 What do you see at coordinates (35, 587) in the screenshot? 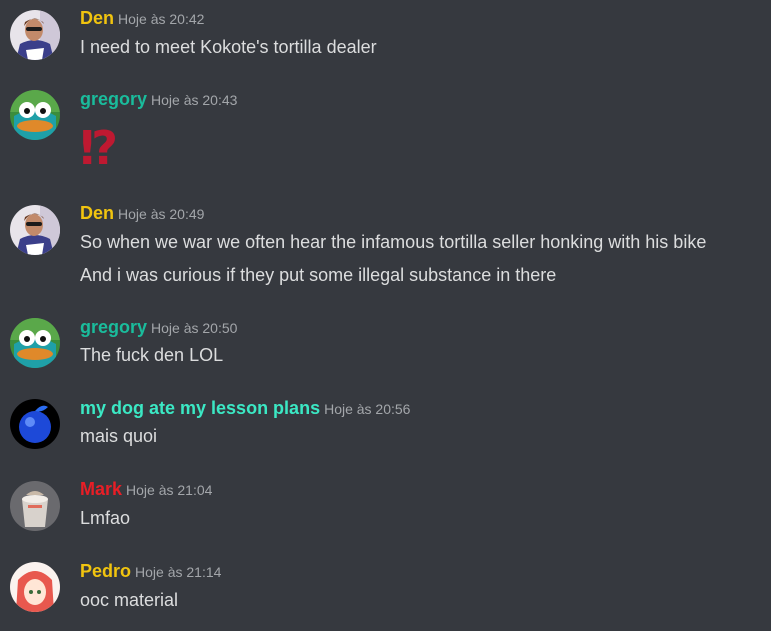
I see `anime-girl-avatar` at bounding box center [35, 587].